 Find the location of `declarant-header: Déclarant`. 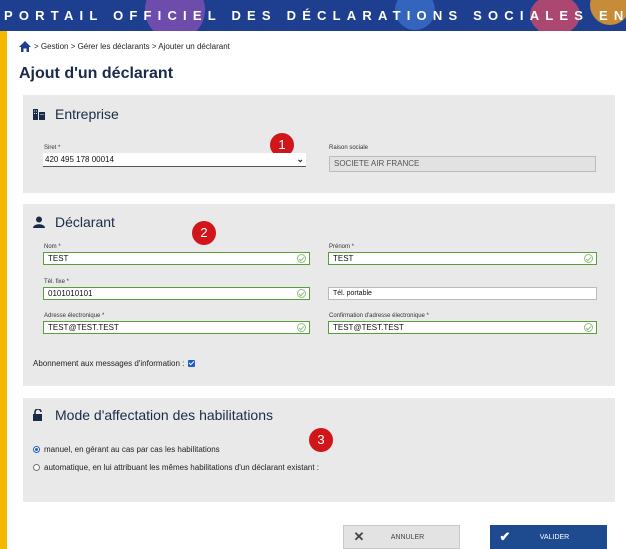

declarant-header: Déclarant is located at coordinates (74, 222).